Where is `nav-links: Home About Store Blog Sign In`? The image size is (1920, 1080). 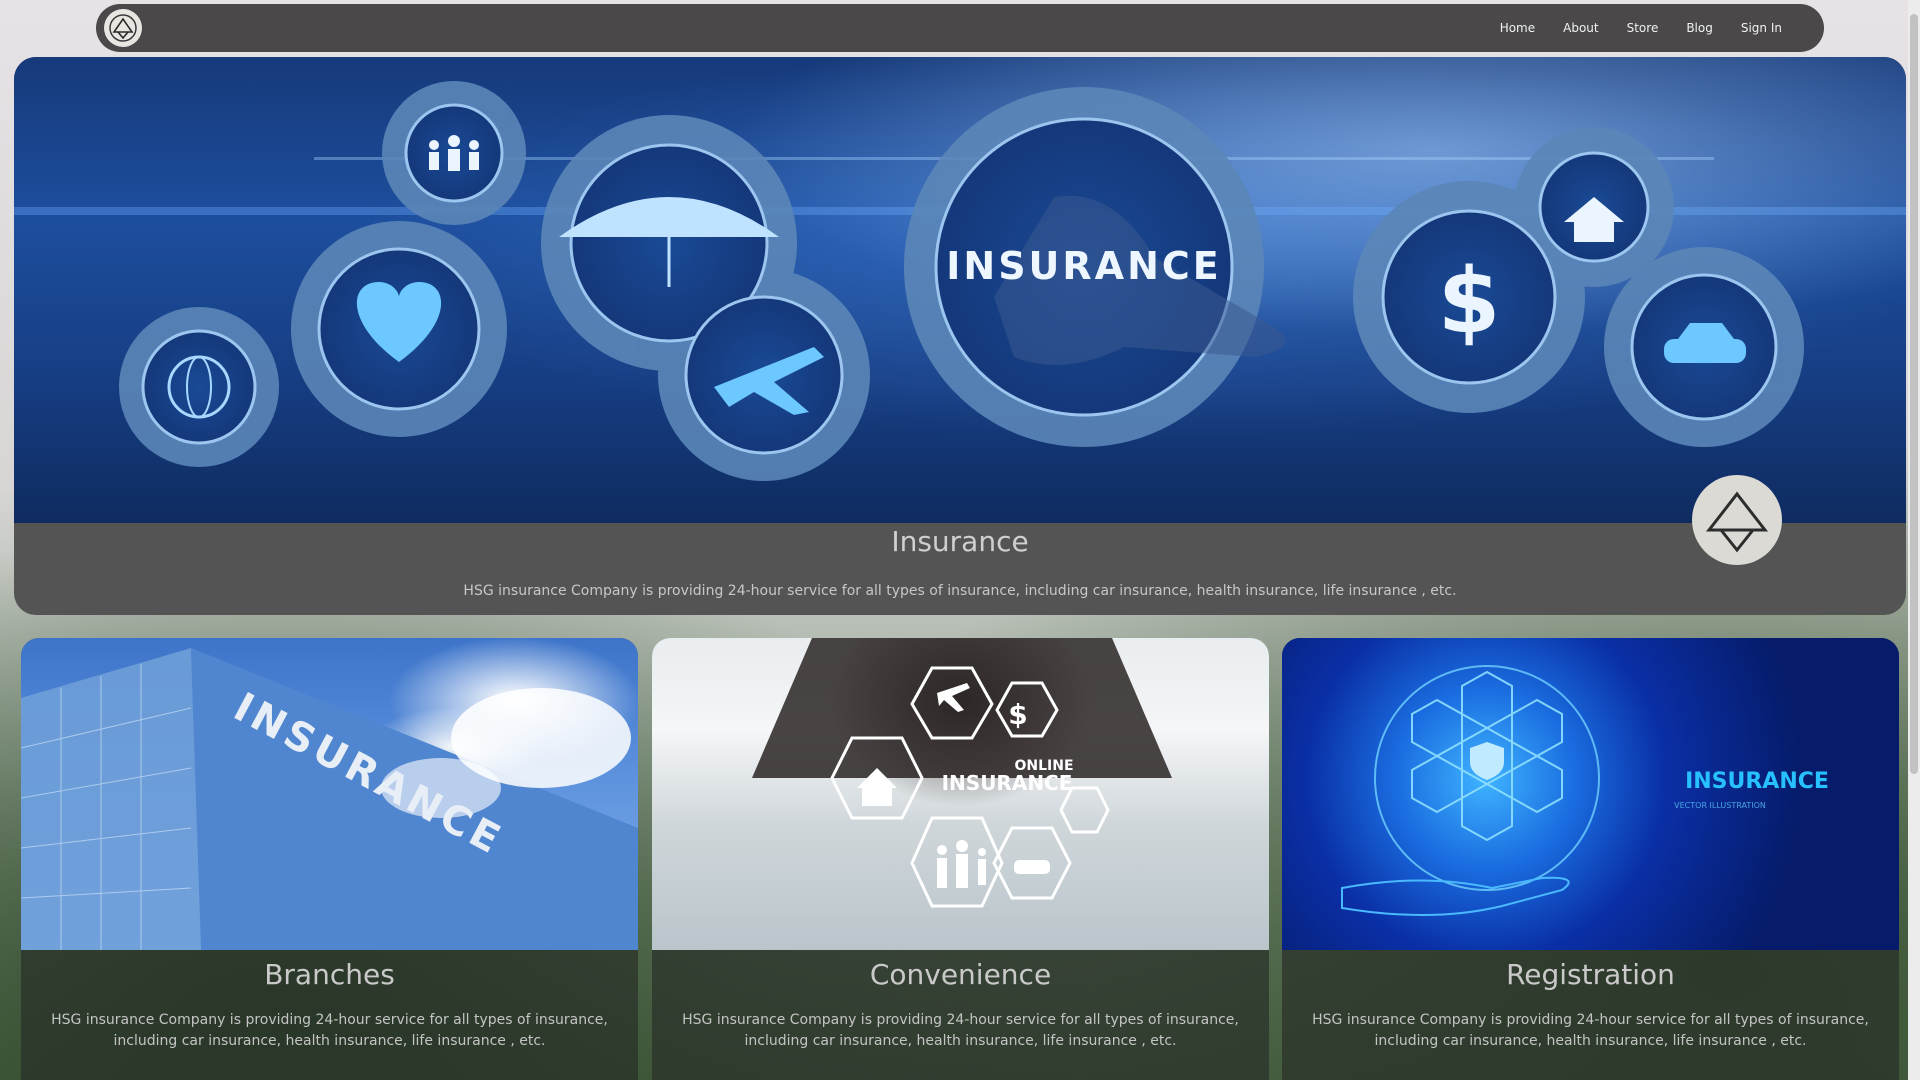 nav-links: Home About Store Blog Sign In is located at coordinates (1641, 28).